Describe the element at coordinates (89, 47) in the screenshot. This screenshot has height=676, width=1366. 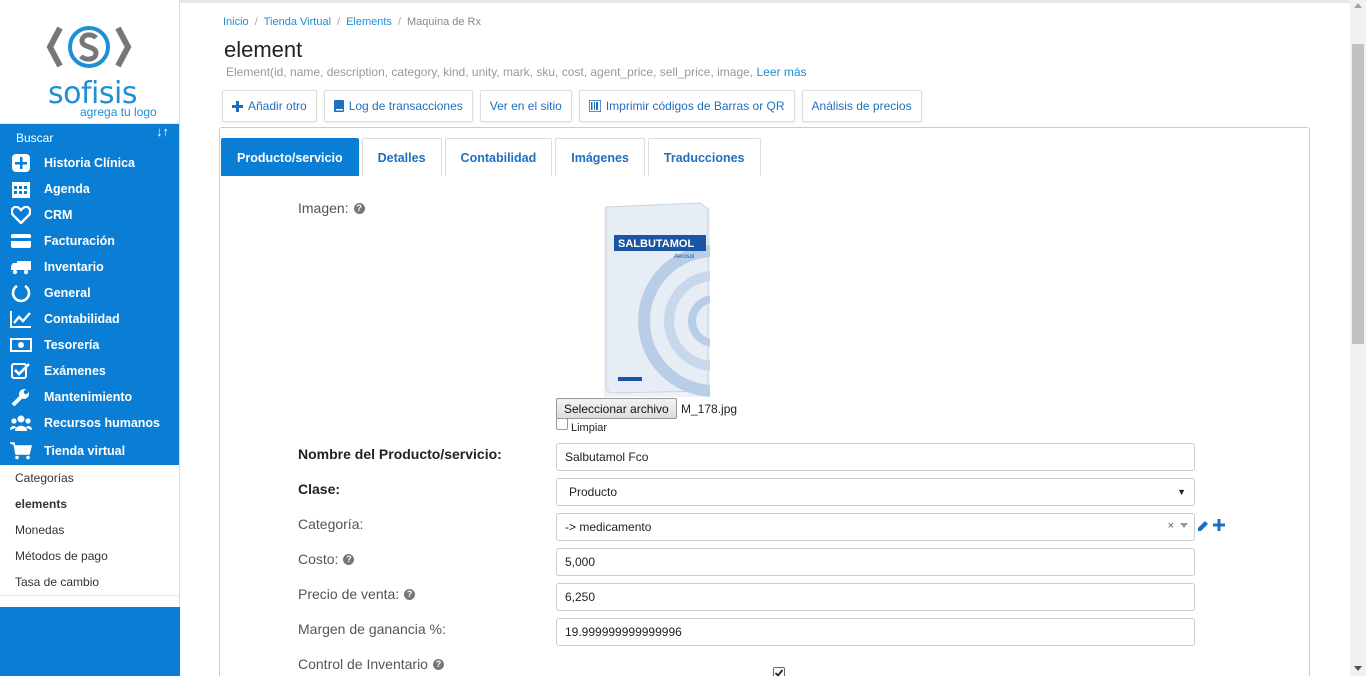
I see `sofisis-logo-icon` at that location.